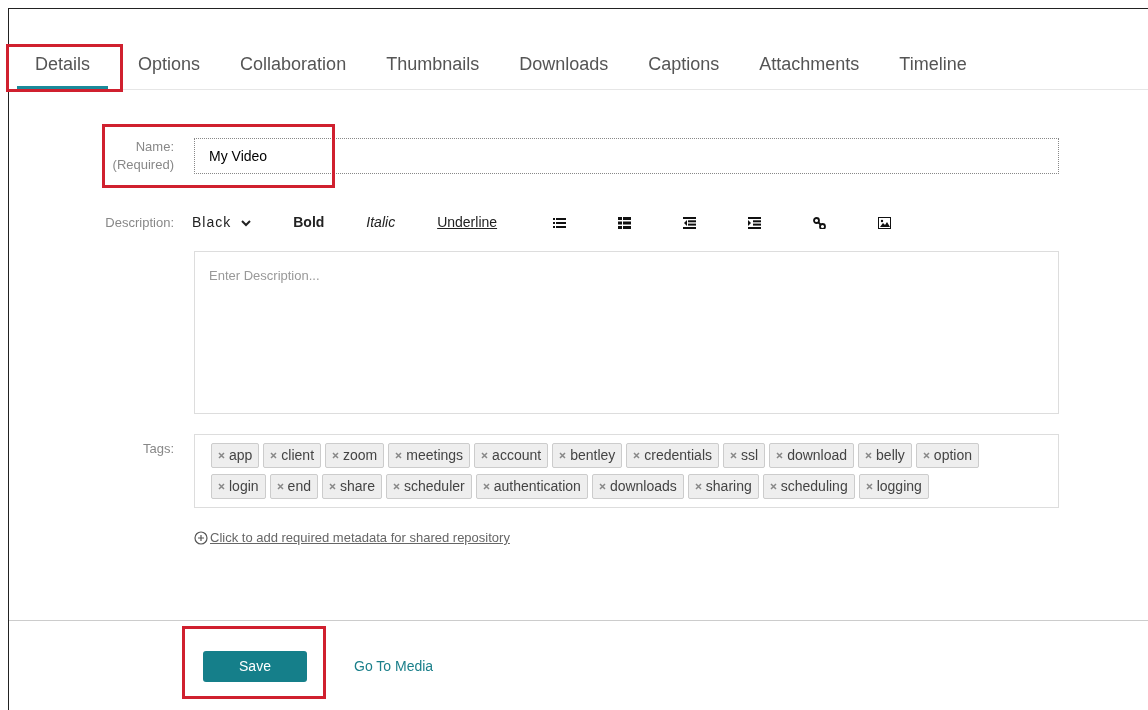 The height and width of the screenshot is (710, 1148). I want to click on tag-text: scheduling, so click(814, 487).